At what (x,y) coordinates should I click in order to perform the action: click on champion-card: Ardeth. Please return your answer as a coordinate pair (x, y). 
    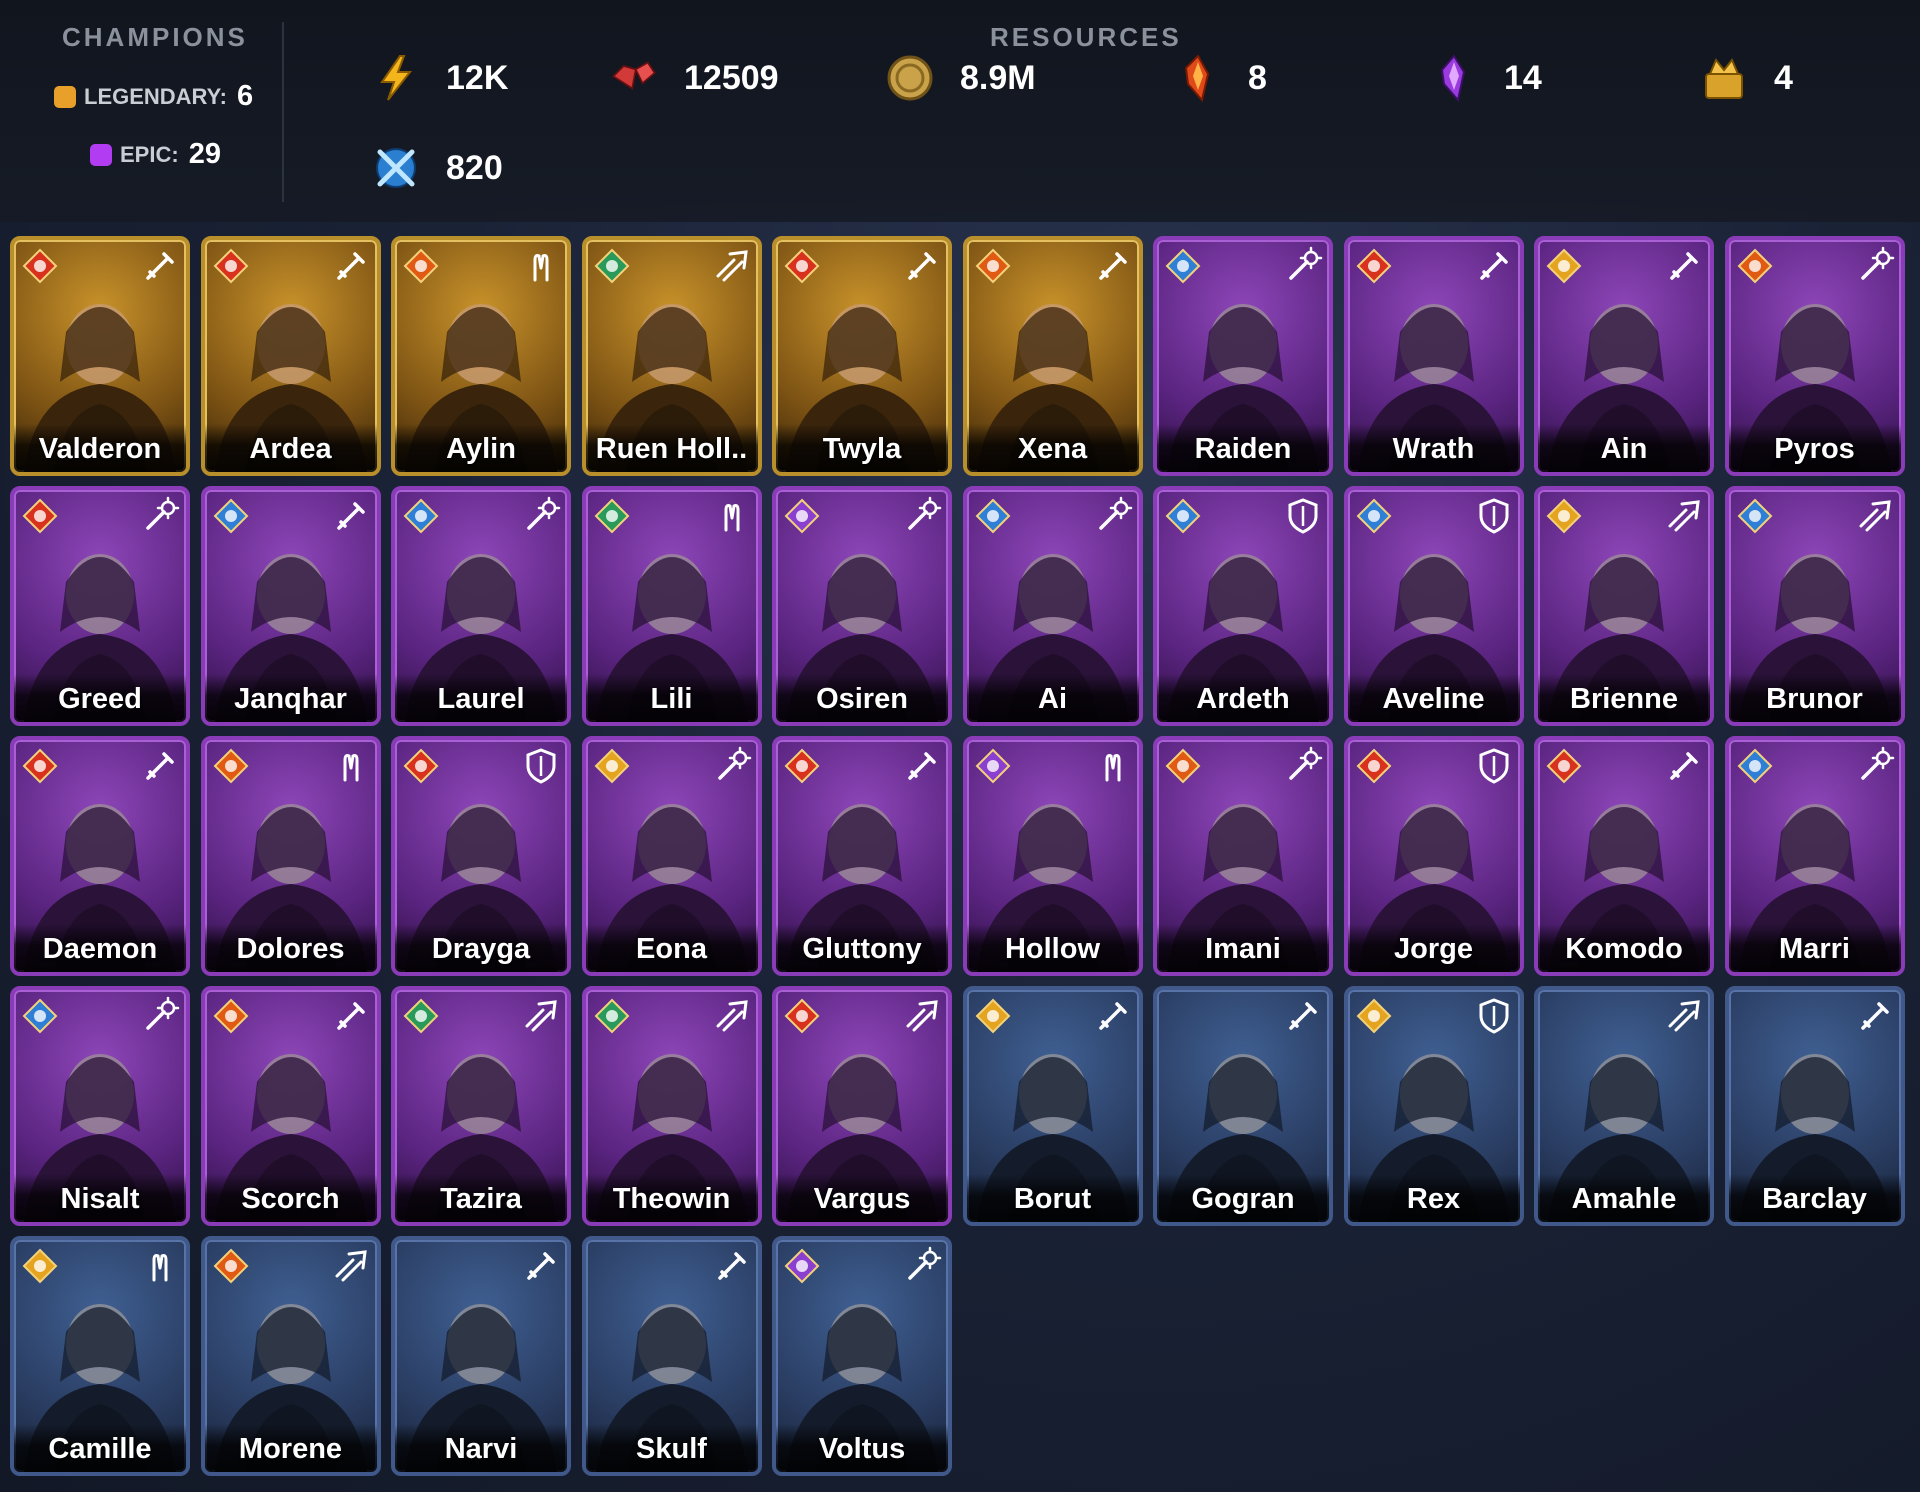
    Looking at the image, I should click on (1243, 606).